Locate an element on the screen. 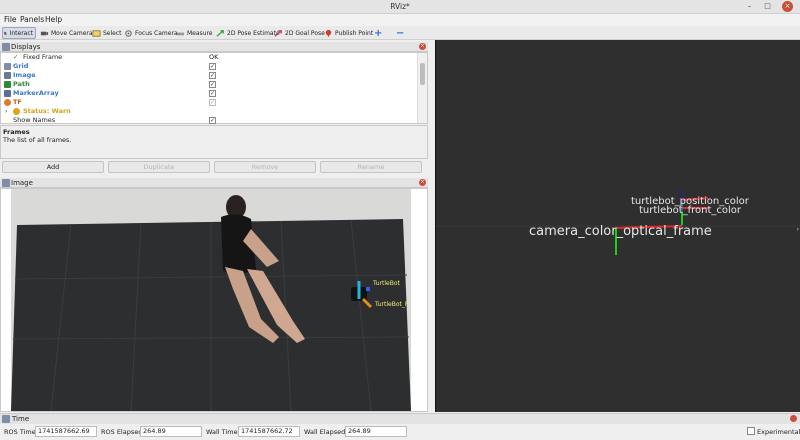  expand-arrow-icon: › is located at coordinates (6, 111).